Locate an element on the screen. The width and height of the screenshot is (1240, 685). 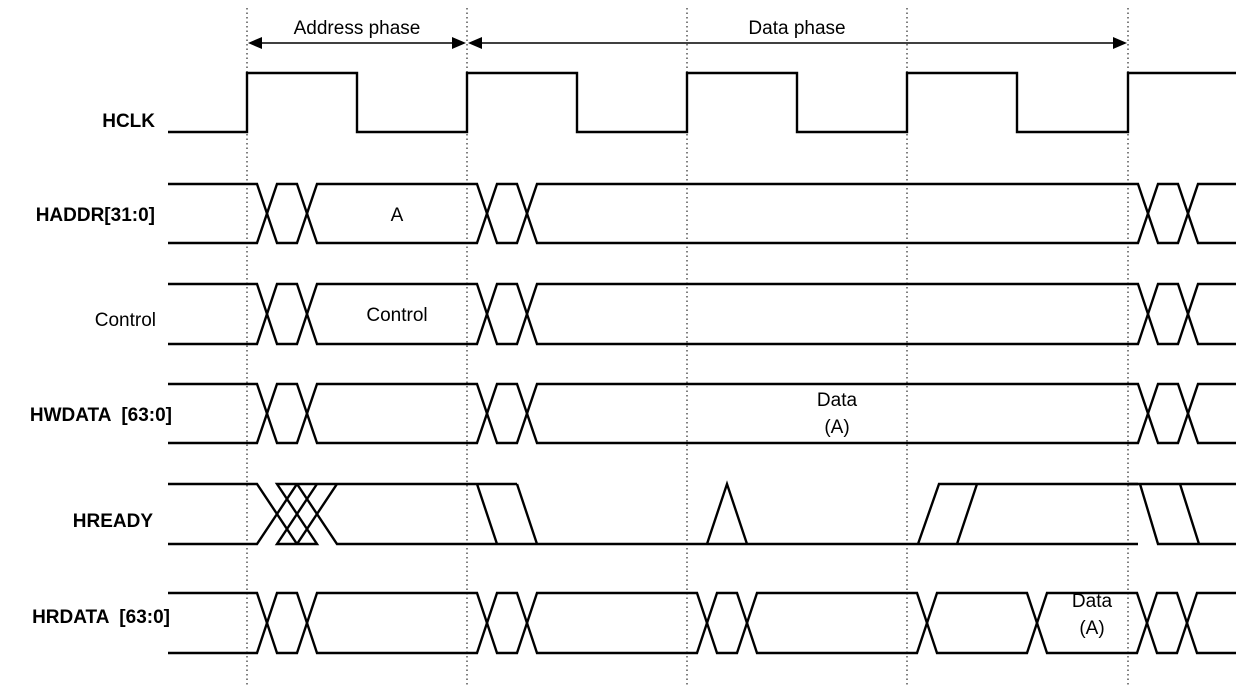
signal-label-hwdata: HWDATA [63:0] is located at coordinates (101, 415).